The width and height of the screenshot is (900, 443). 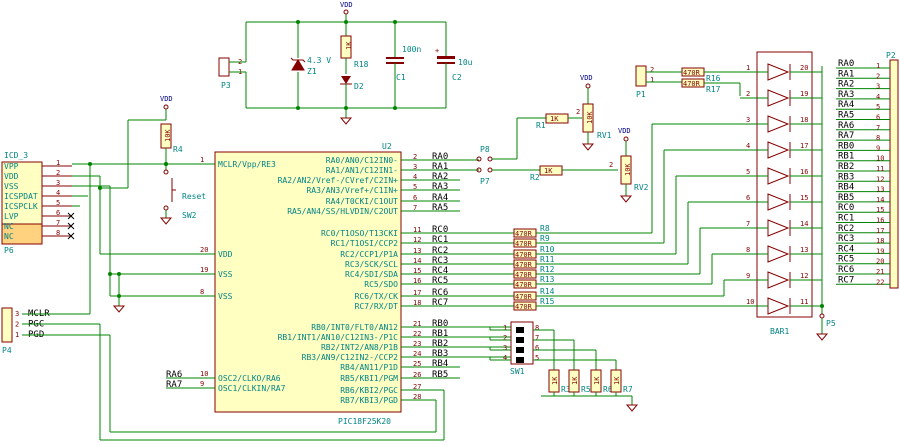 I want to click on svg-text: Z1, so click(x=312, y=71).